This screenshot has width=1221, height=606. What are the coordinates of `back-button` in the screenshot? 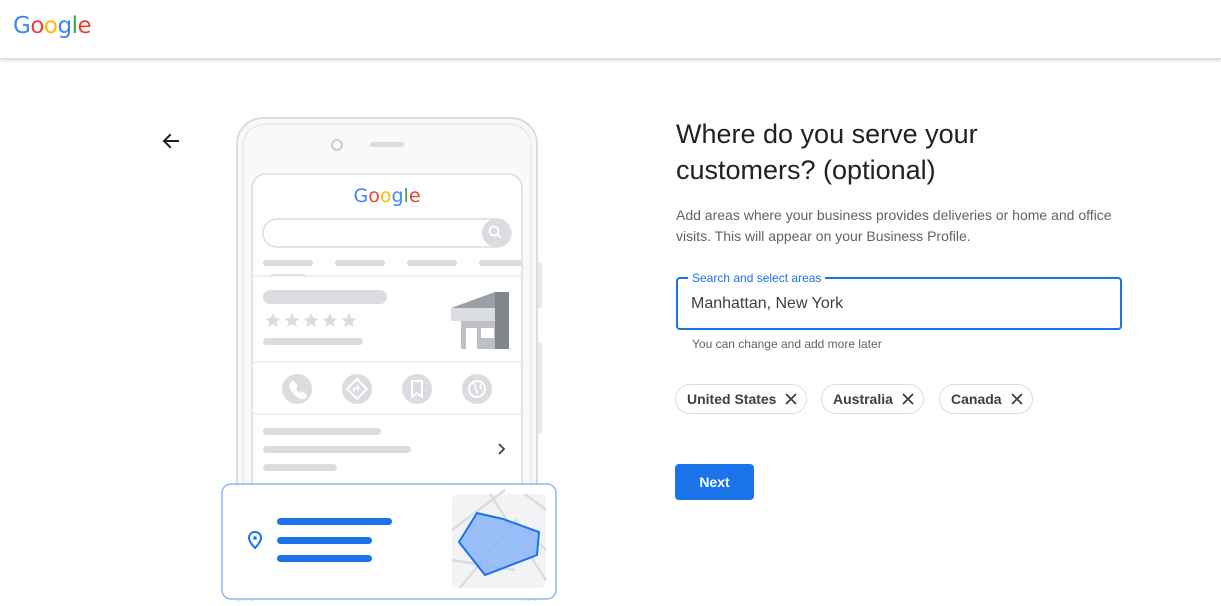 It's located at (171, 141).